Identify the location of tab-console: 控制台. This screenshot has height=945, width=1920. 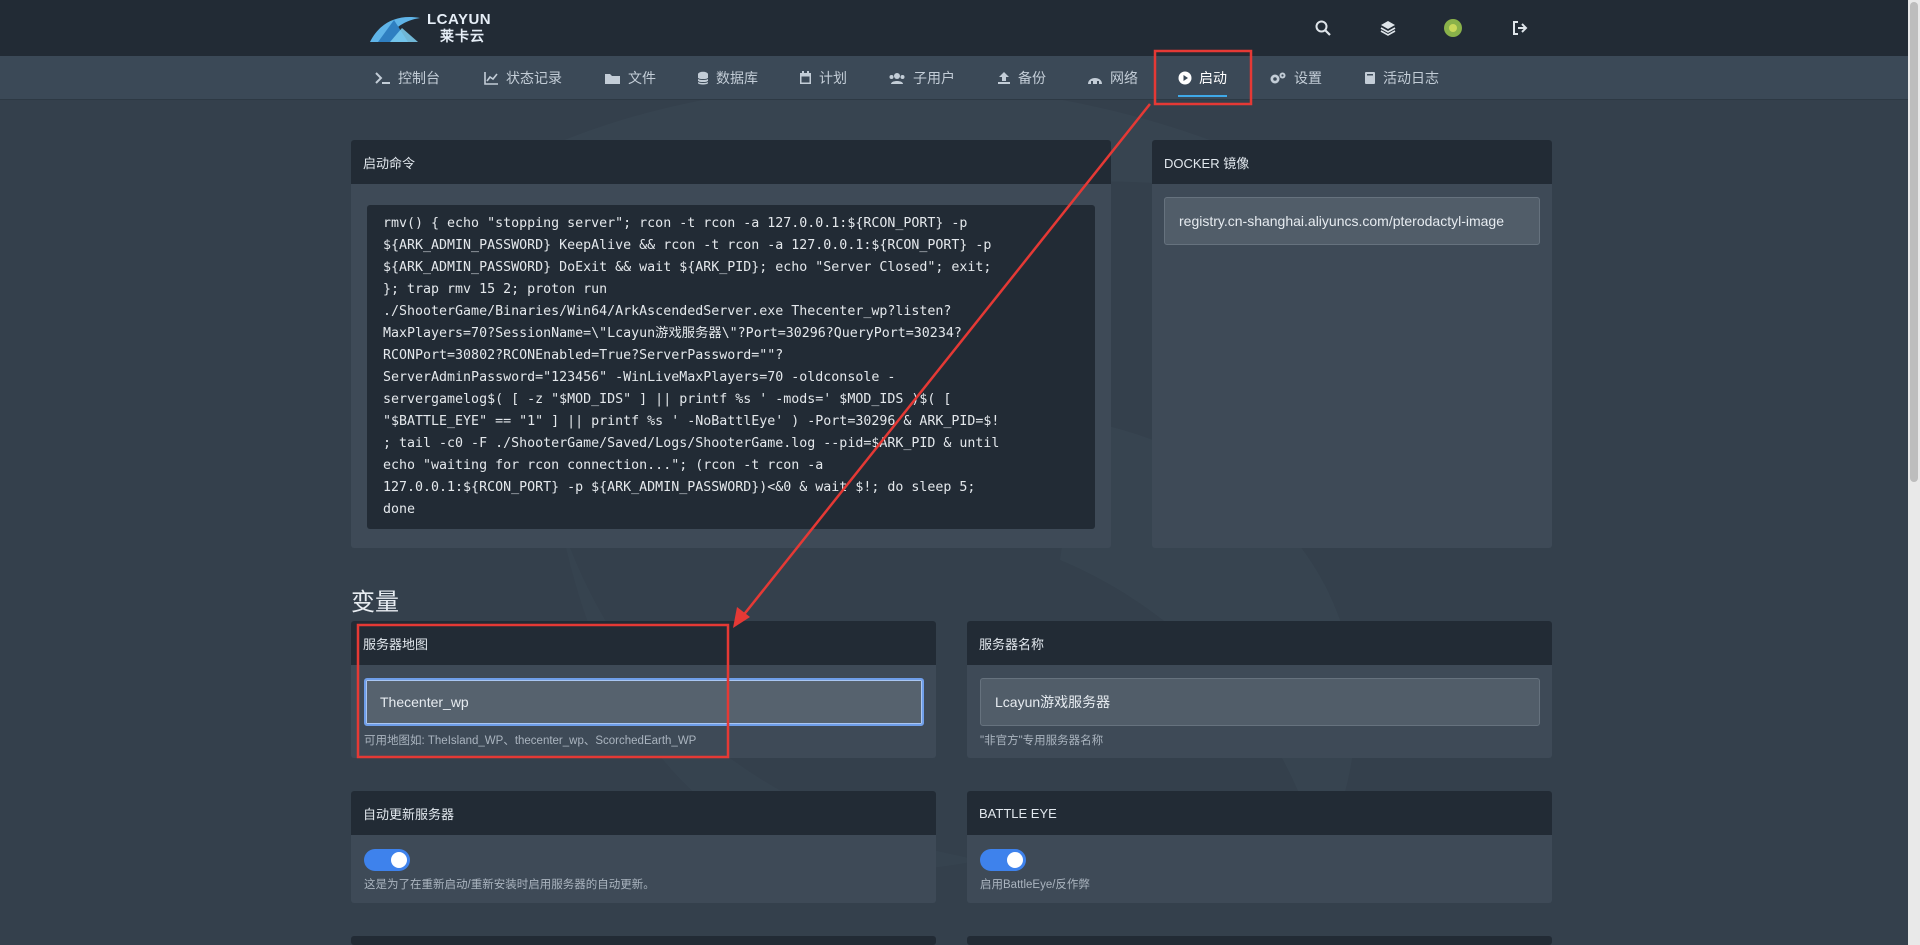
(407, 78).